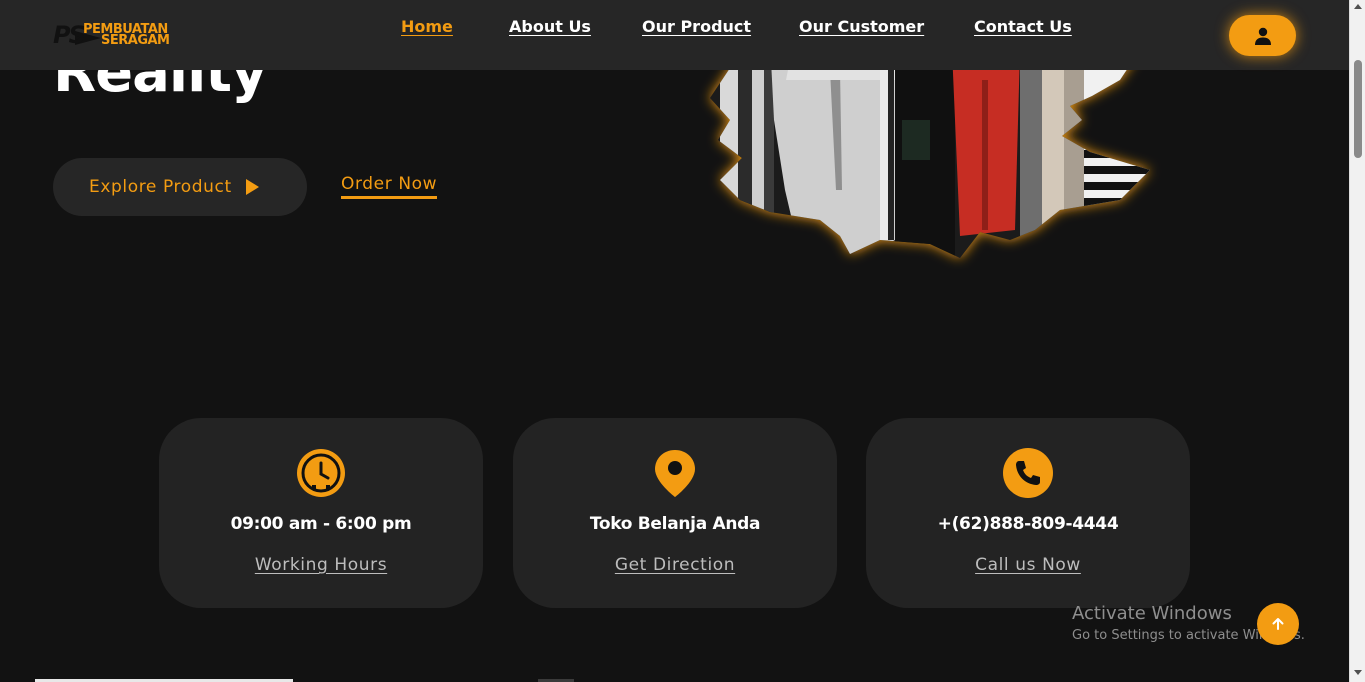 The height and width of the screenshot is (682, 1365). Describe the element at coordinates (252, 187) in the screenshot. I see `play-icon` at that location.